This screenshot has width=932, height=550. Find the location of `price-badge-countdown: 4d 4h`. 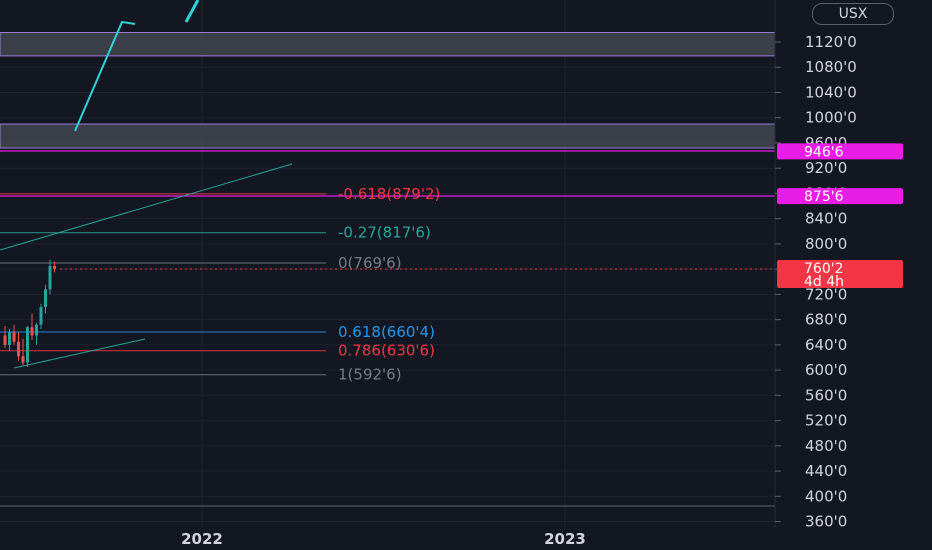

price-badge-countdown: 4d 4h is located at coordinates (824, 282).